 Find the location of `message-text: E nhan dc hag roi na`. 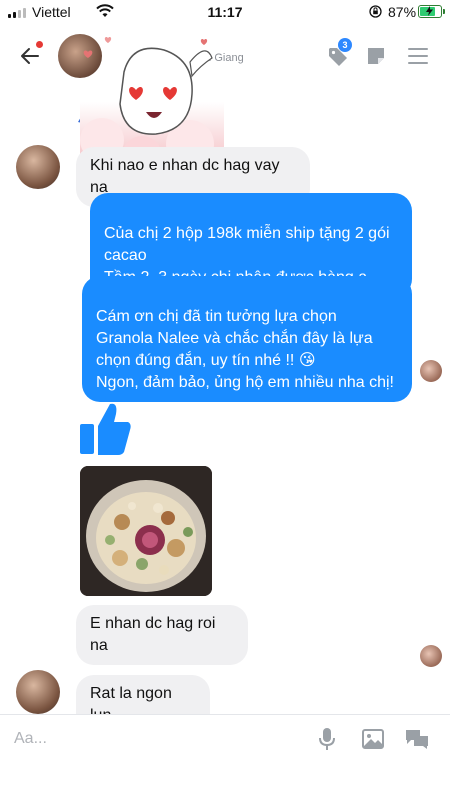

message-text: E nhan dc hag roi na is located at coordinates (153, 634).